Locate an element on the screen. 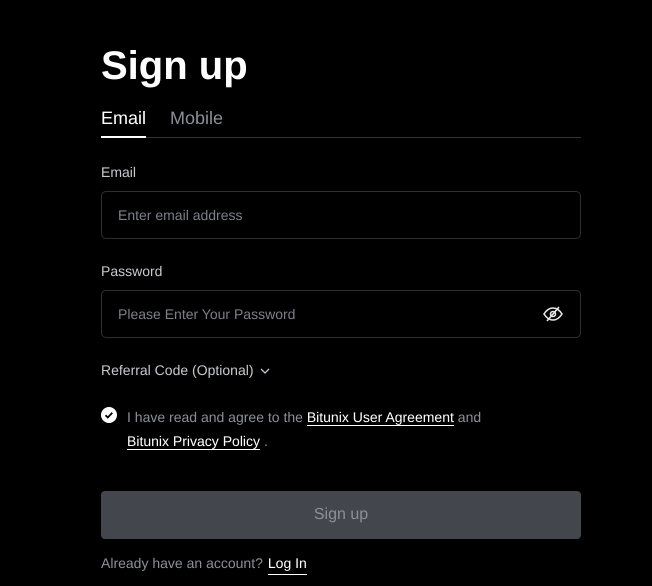 The image size is (652, 586). hidden-eye-icon is located at coordinates (553, 314).